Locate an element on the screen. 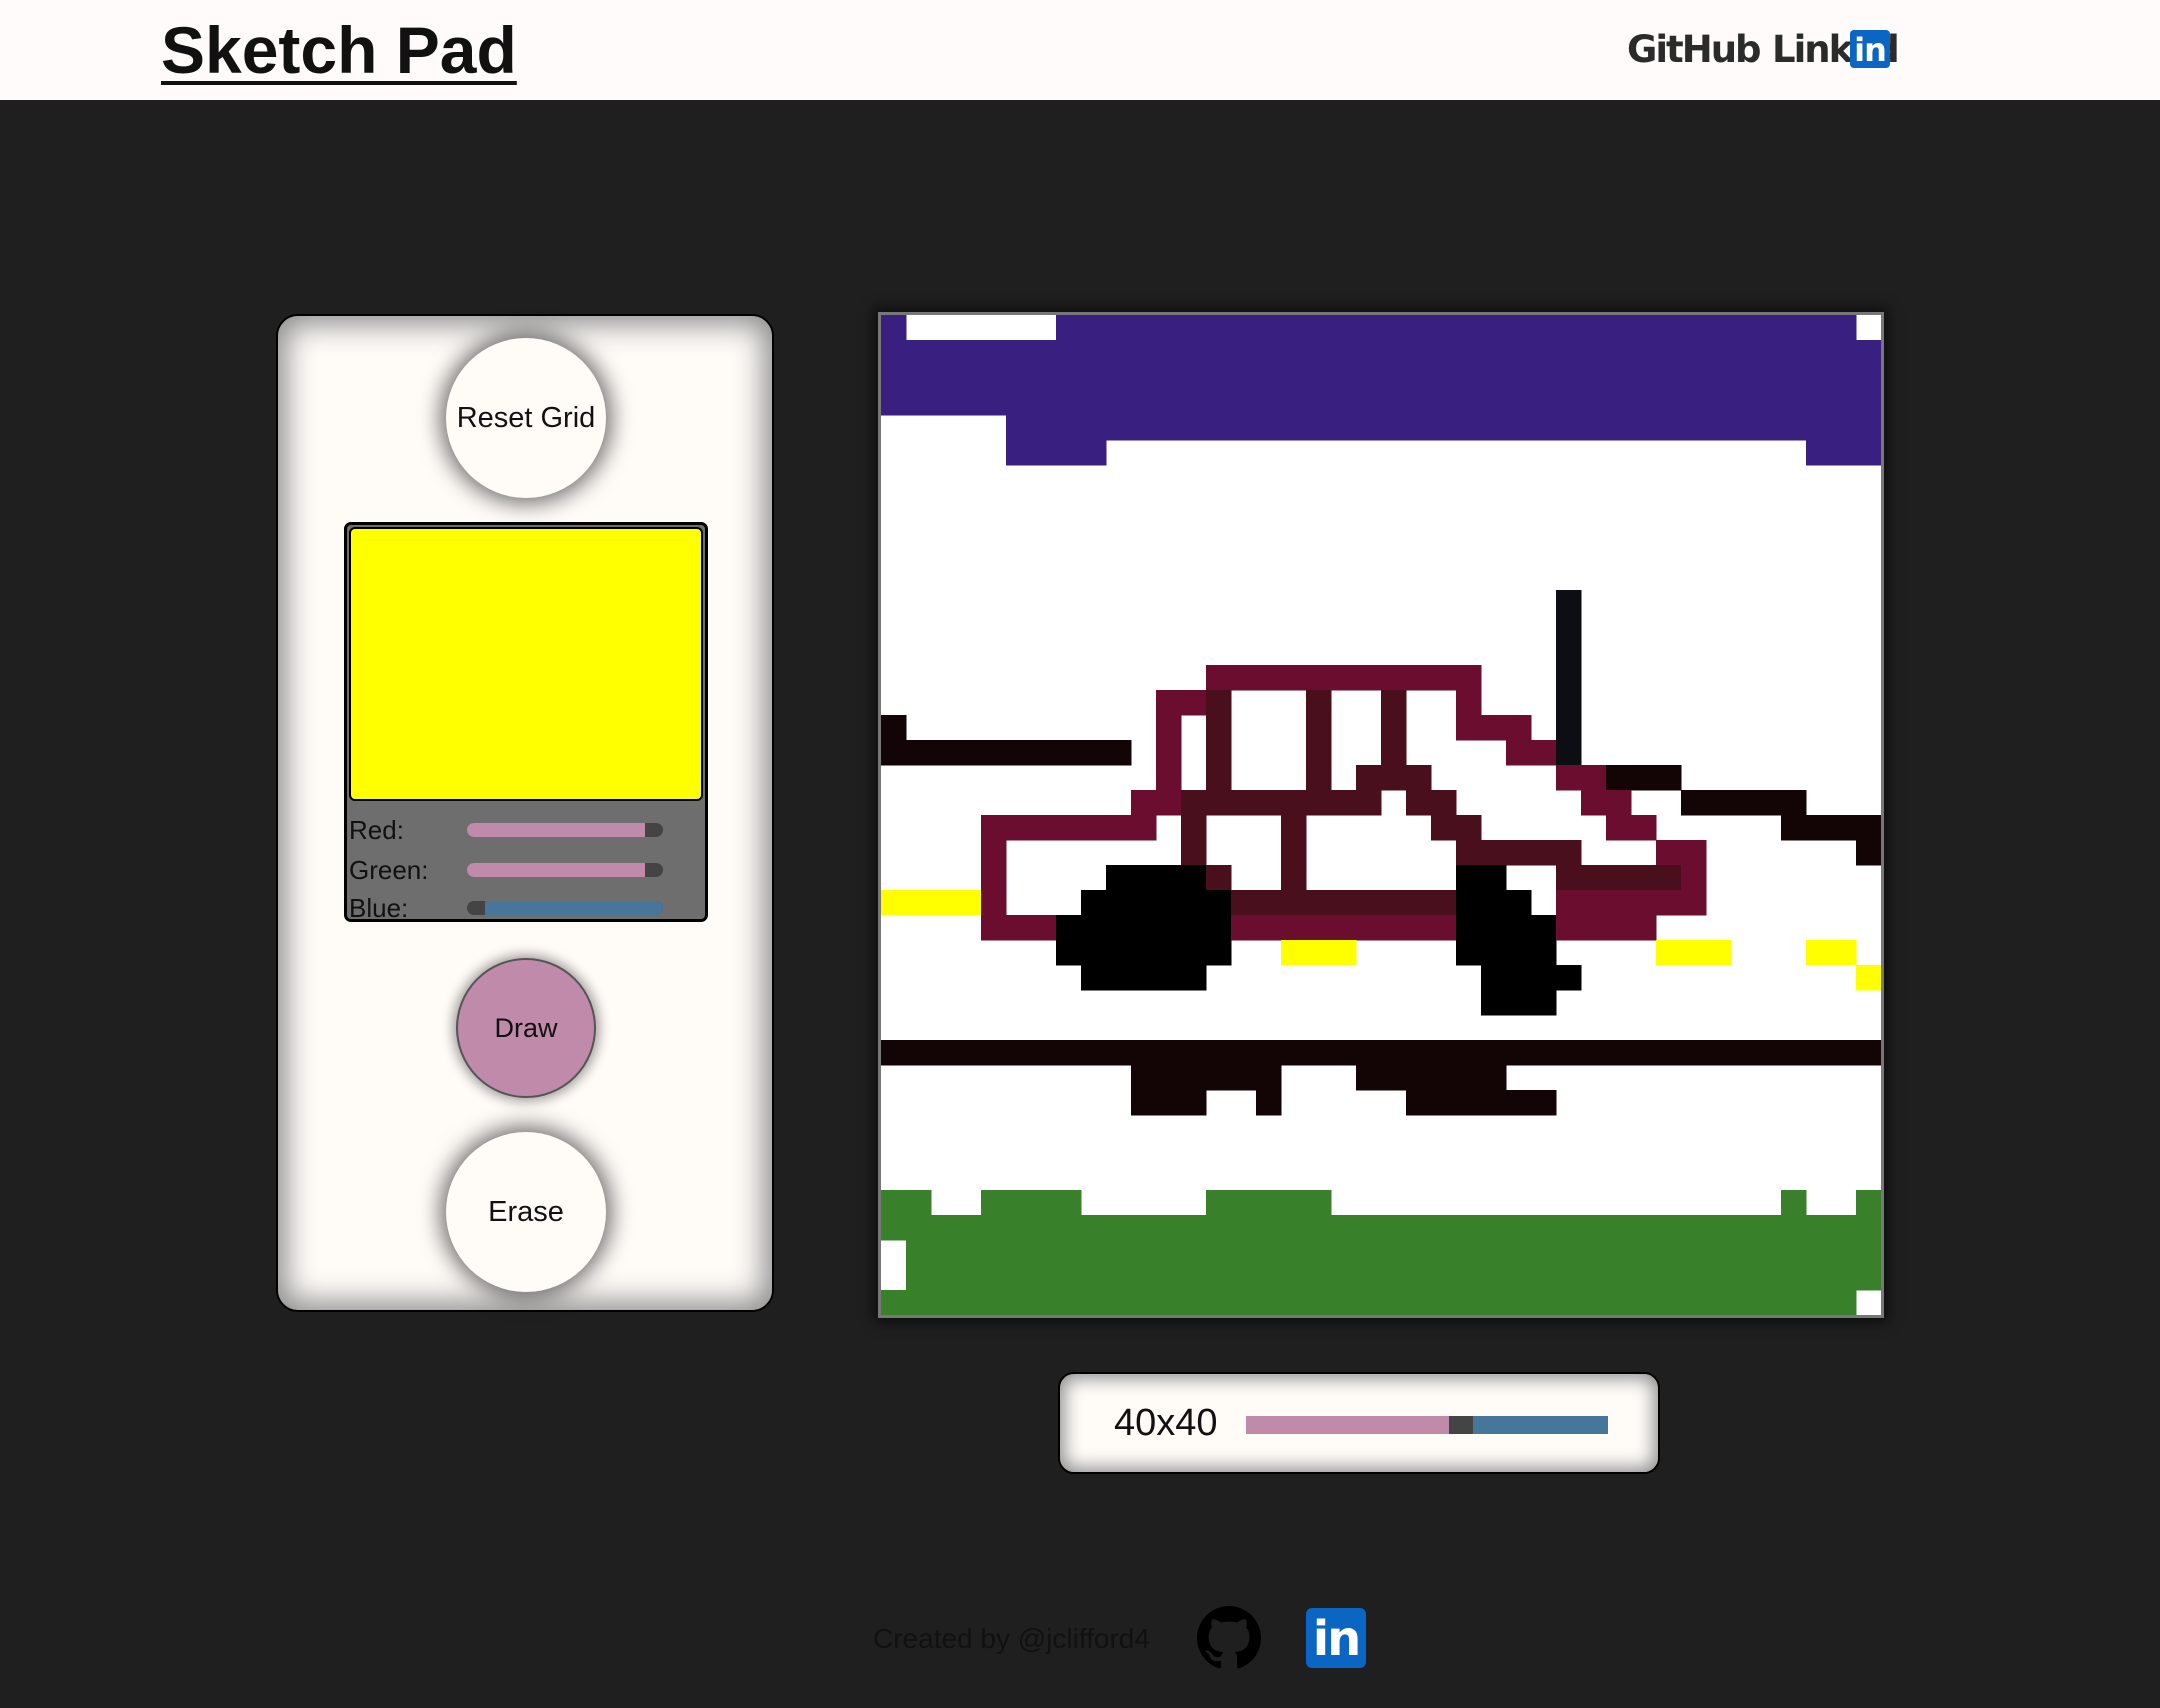 The width and height of the screenshot is (2160, 1708). erase-button: Erase is located at coordinates (526, 1212).